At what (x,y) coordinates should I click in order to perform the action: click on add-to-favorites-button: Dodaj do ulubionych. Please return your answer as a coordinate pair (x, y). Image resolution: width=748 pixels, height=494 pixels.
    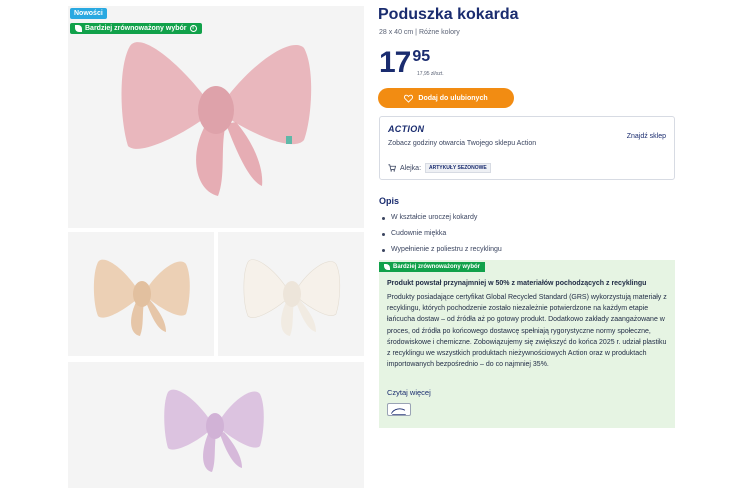
    Looking at the image, I should click on (446, 98).